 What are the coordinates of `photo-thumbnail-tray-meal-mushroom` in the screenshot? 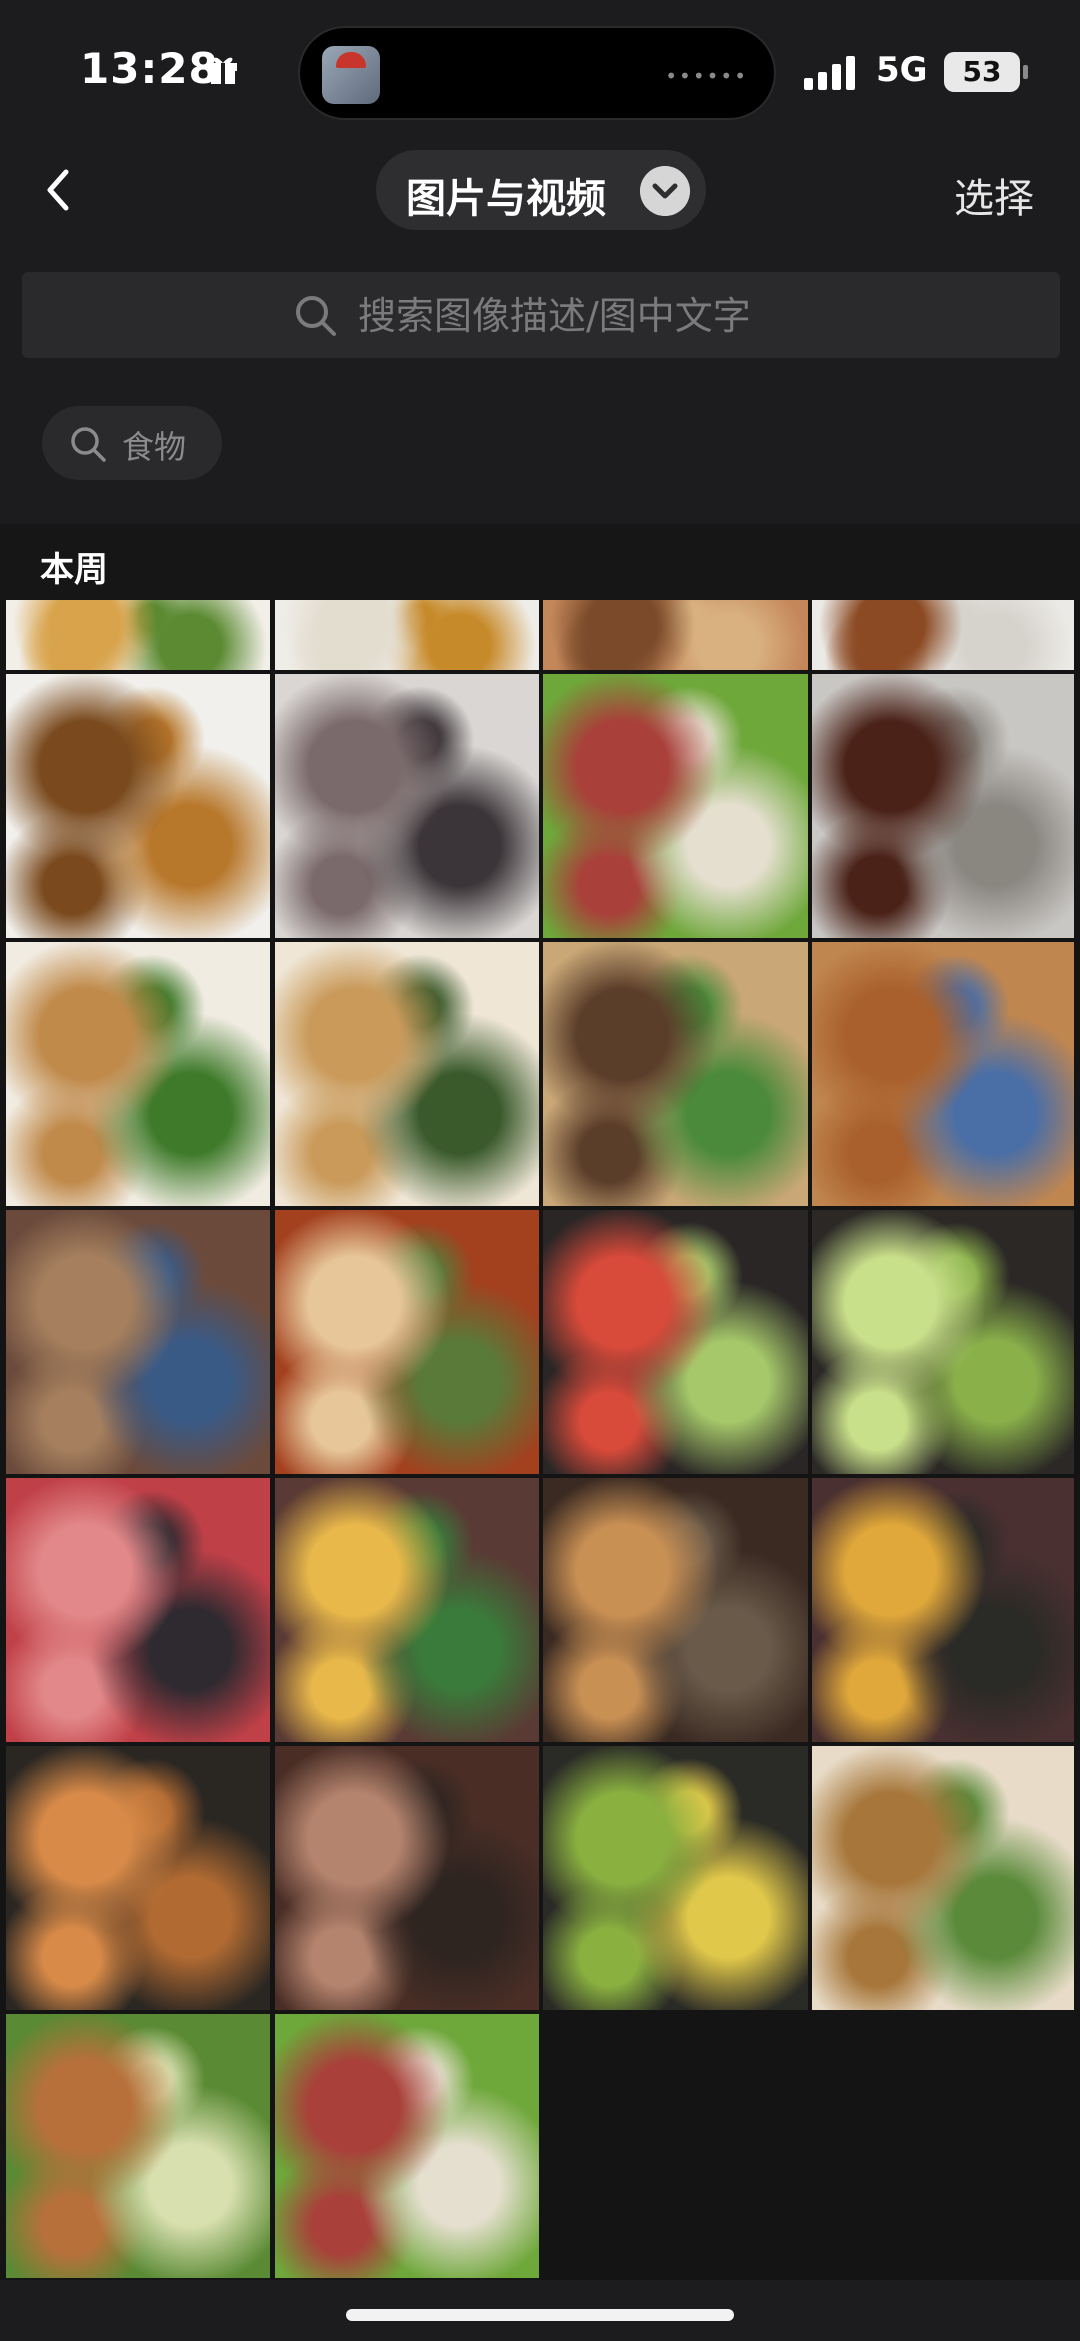 It's located at (138, 806).